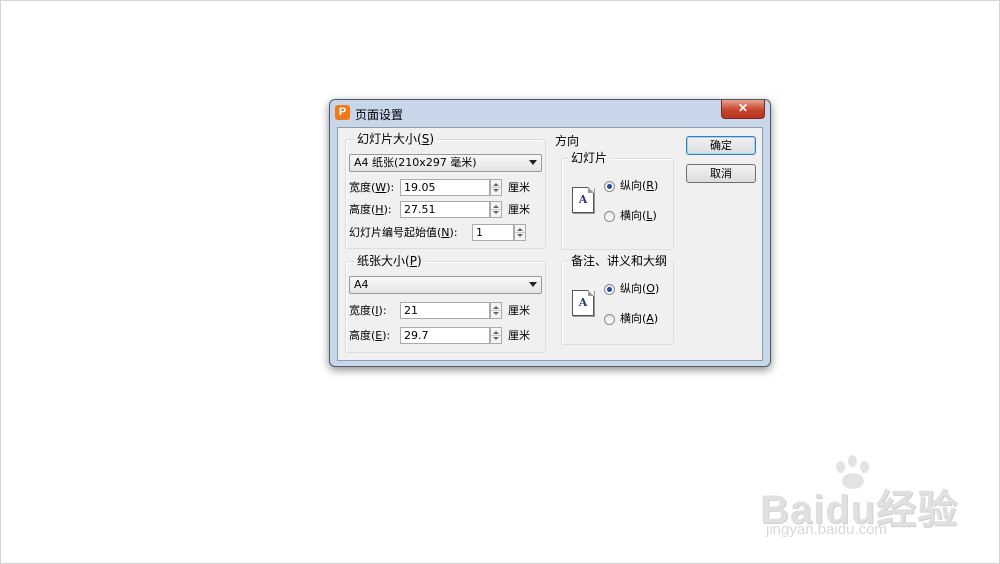 Image resolution: width=1000 pixels, height=564 pixels. Describe the element at coordinates (743, 109) in the screenshot. I see `close-button: ✕` at that location.